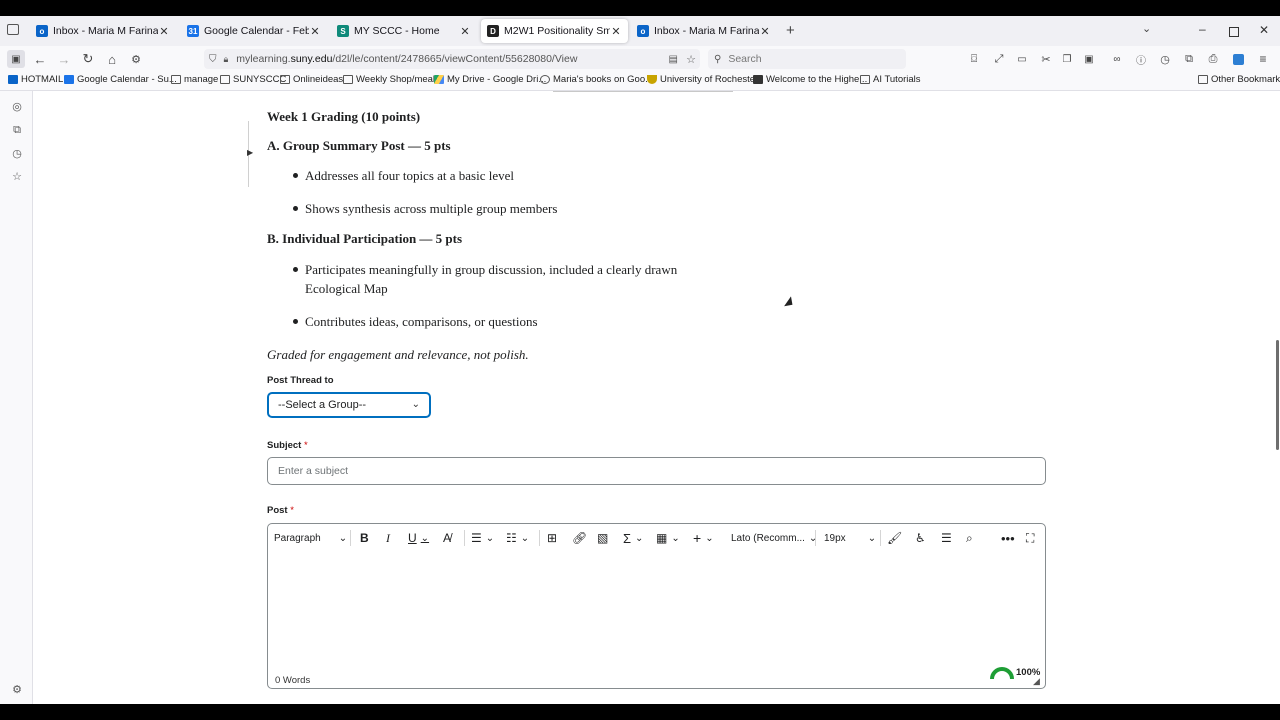 The image size is (1280, 720). What do you see at coordinates (633, 538) in the screenshot?
I see `equation-dropdown: Σ ⌄` at bounding box center [633, 538].